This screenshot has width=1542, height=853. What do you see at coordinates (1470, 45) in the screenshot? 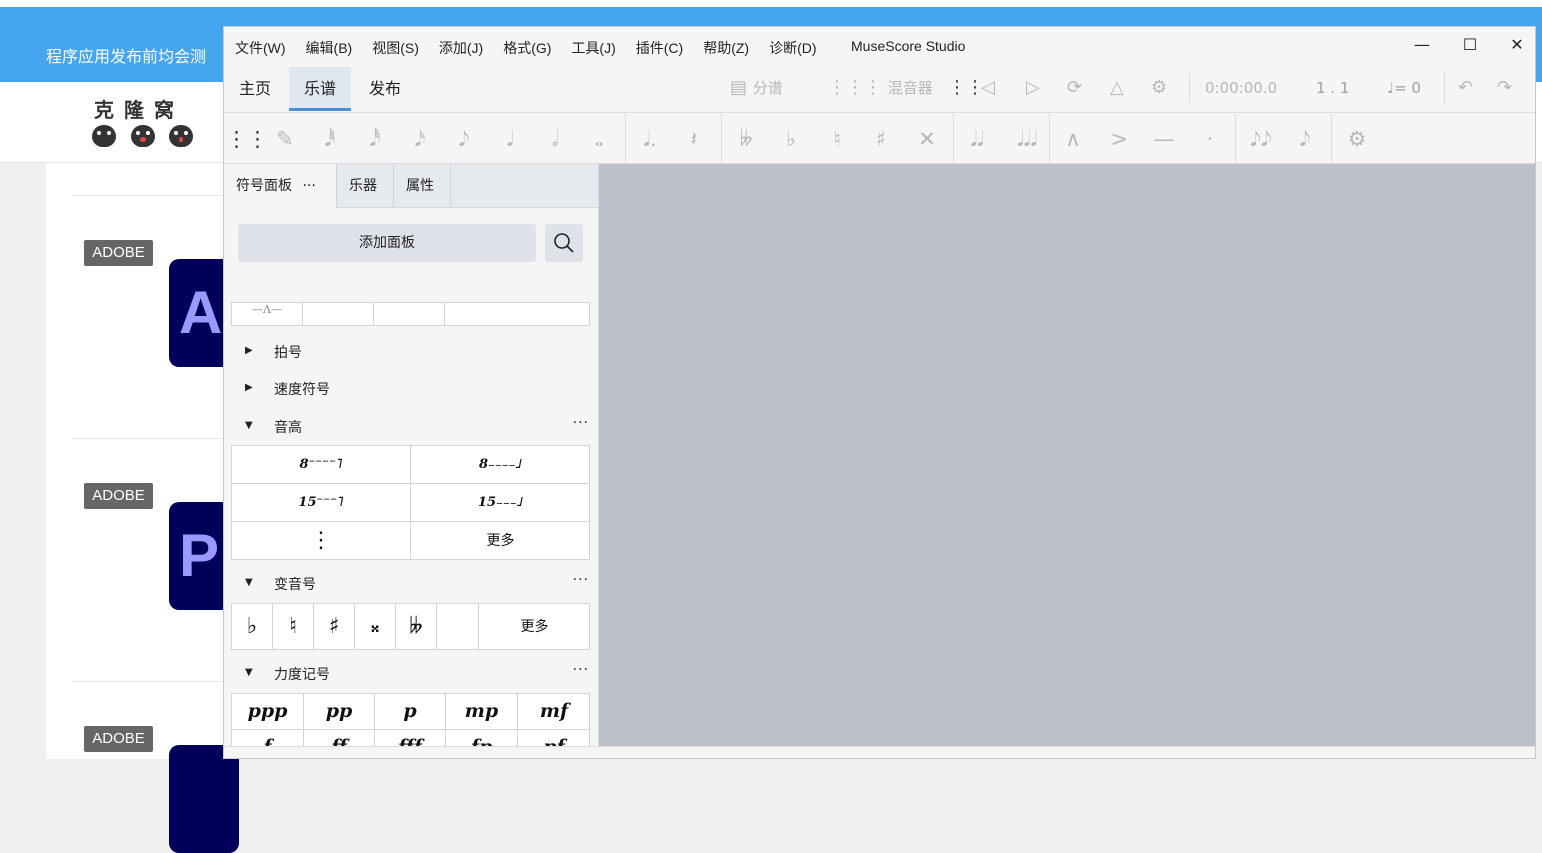
I see `maximize-icon: ☐` at bounding box center [1470, 45].